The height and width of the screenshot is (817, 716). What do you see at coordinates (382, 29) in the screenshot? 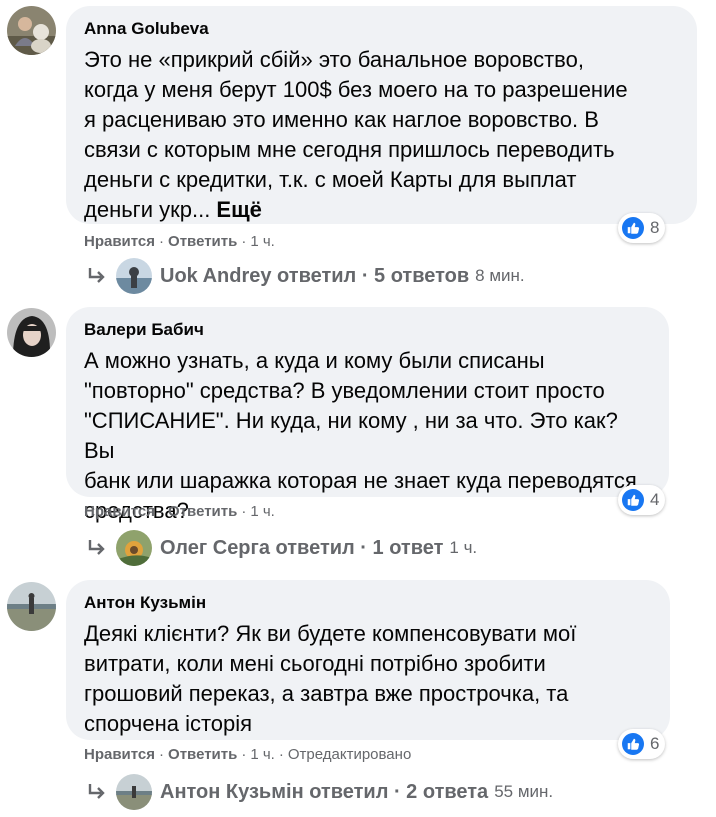
I see `comment-author: Anna Golubeva` at bounding box center [382, 29].